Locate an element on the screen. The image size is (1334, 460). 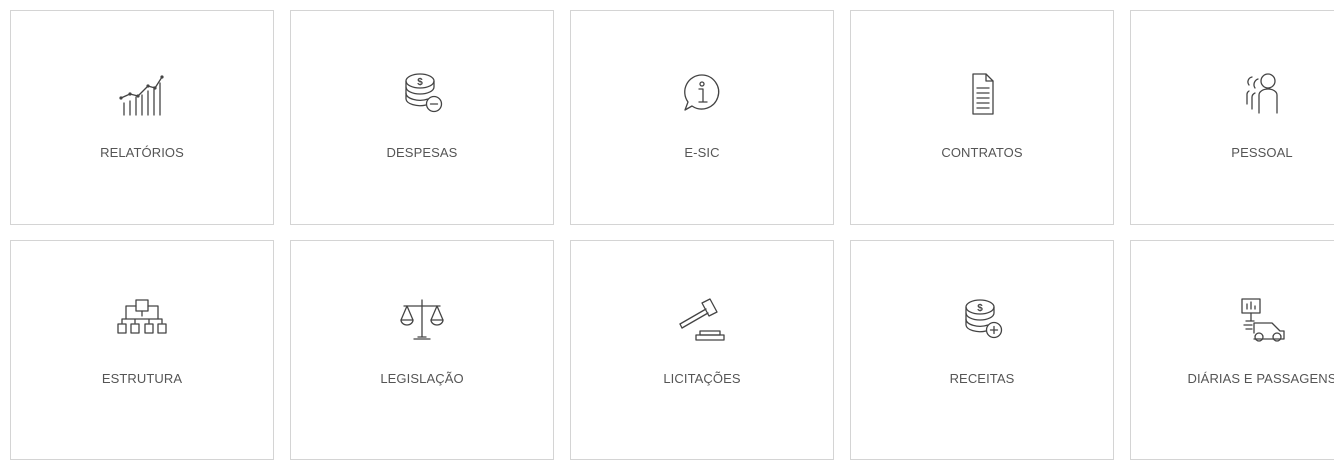
travel-icon is located at coordinates (1262, 320).